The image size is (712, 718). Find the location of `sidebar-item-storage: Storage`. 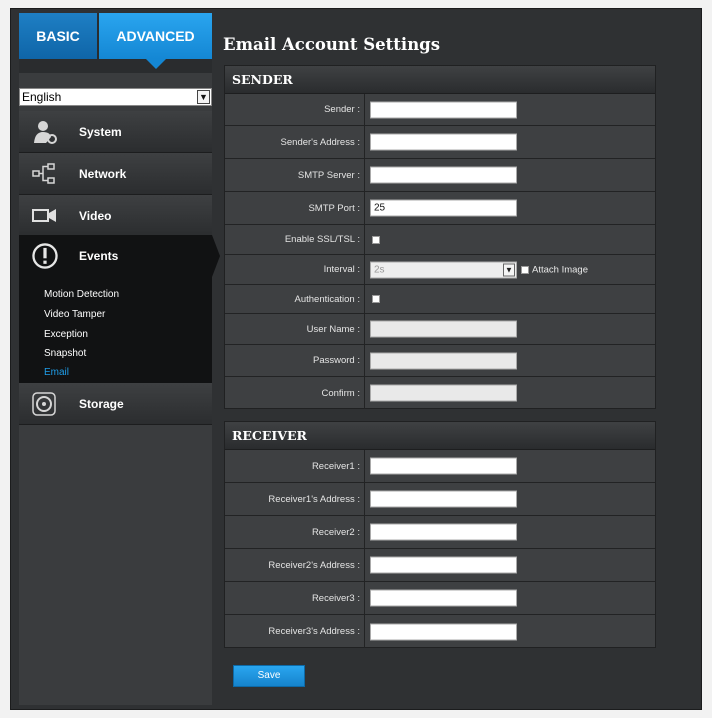

sidebar-item-storage: Storage is located at coordinates (115, 404).